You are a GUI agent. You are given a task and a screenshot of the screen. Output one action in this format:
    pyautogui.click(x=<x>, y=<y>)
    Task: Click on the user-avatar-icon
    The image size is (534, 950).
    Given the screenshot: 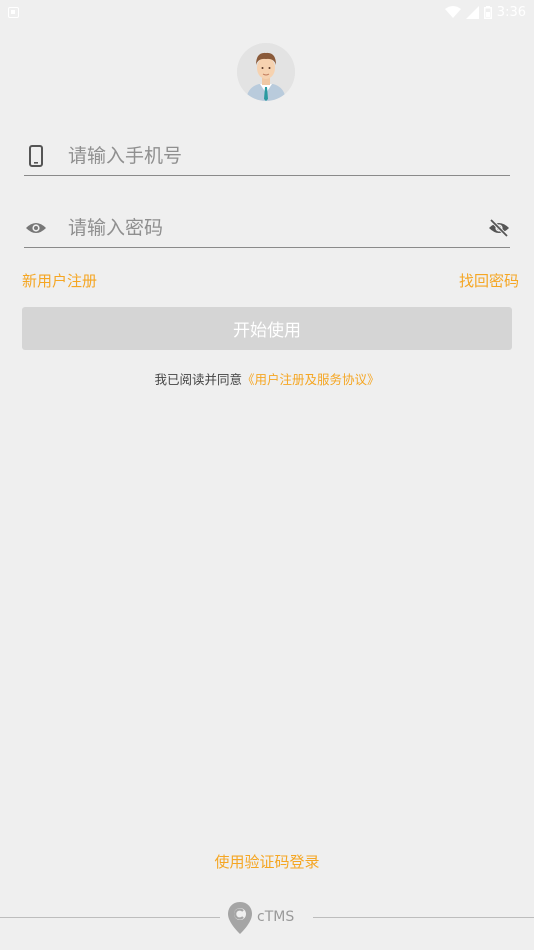 What is the action you would take?
    pyautogui.click(x=266, y=72)
    